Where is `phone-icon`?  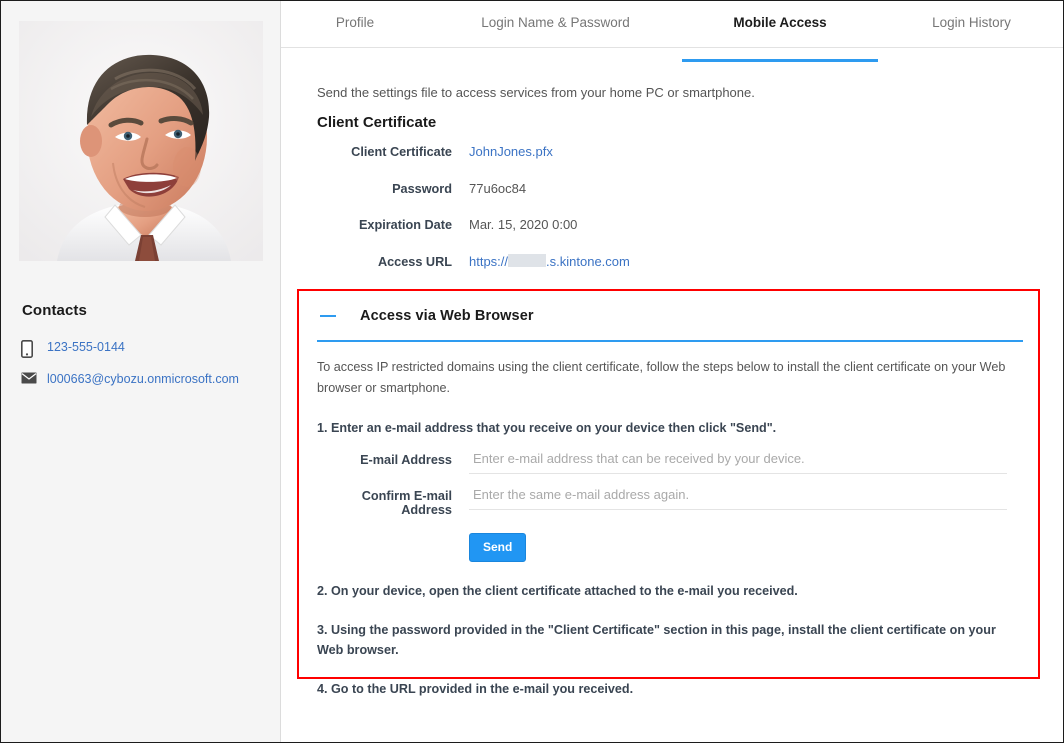
phone-icon is located at coordinates (34, 348).